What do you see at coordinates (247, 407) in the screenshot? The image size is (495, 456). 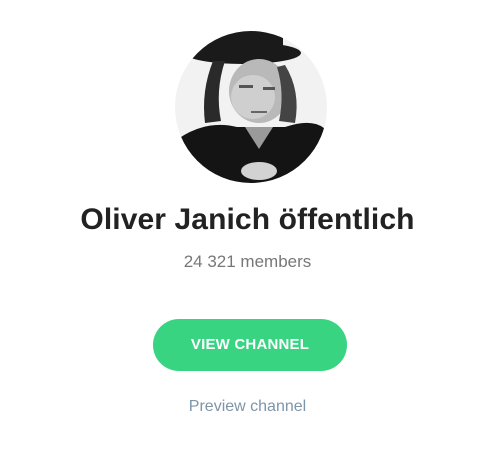 I see `preview-channel-link: Preview channel` at bounding box center [247, 407].